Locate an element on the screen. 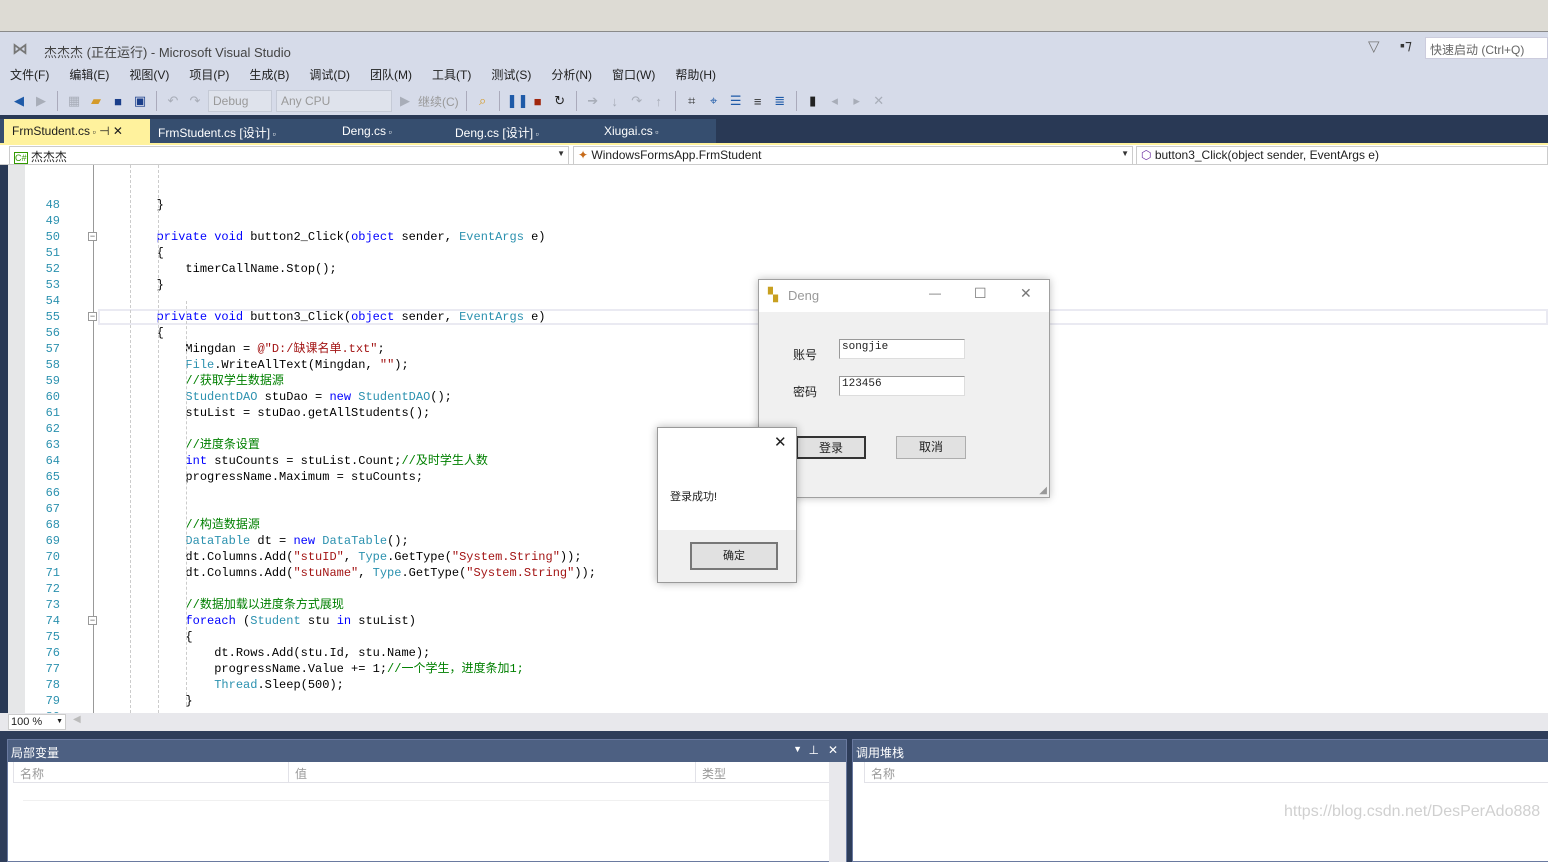 This screenshot has height=862, width=1548. zoom-dropdown: 100 % ▼ is located at coordinates (37, 722).